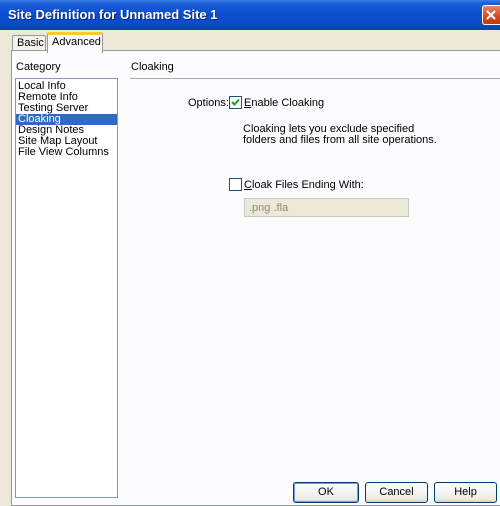 The height and width of the screenshot is (506, 500). I want to click on category-item-file-view-columns: File View Columns, so click(66, 152).